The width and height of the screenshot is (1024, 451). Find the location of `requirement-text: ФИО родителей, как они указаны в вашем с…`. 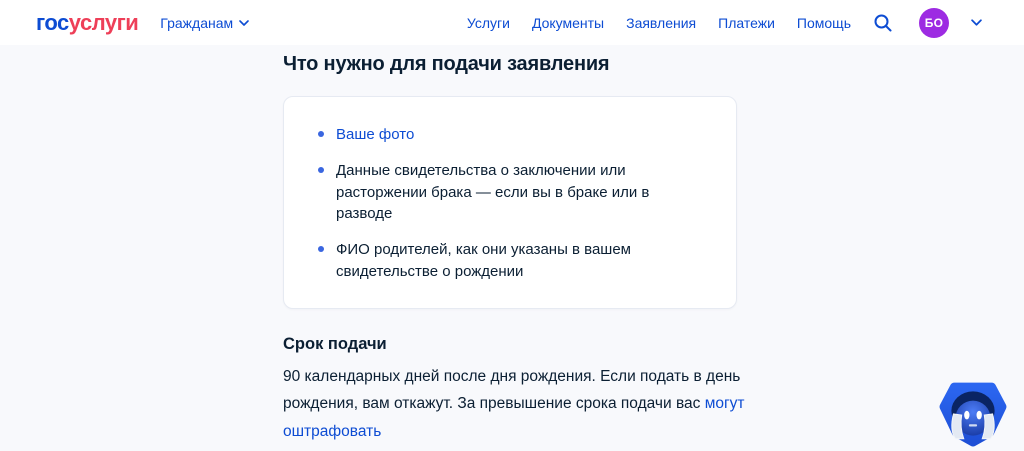

requirement-text: ФИО родителей, как они указаны в вашем с… is located at coordinates (483, 260).